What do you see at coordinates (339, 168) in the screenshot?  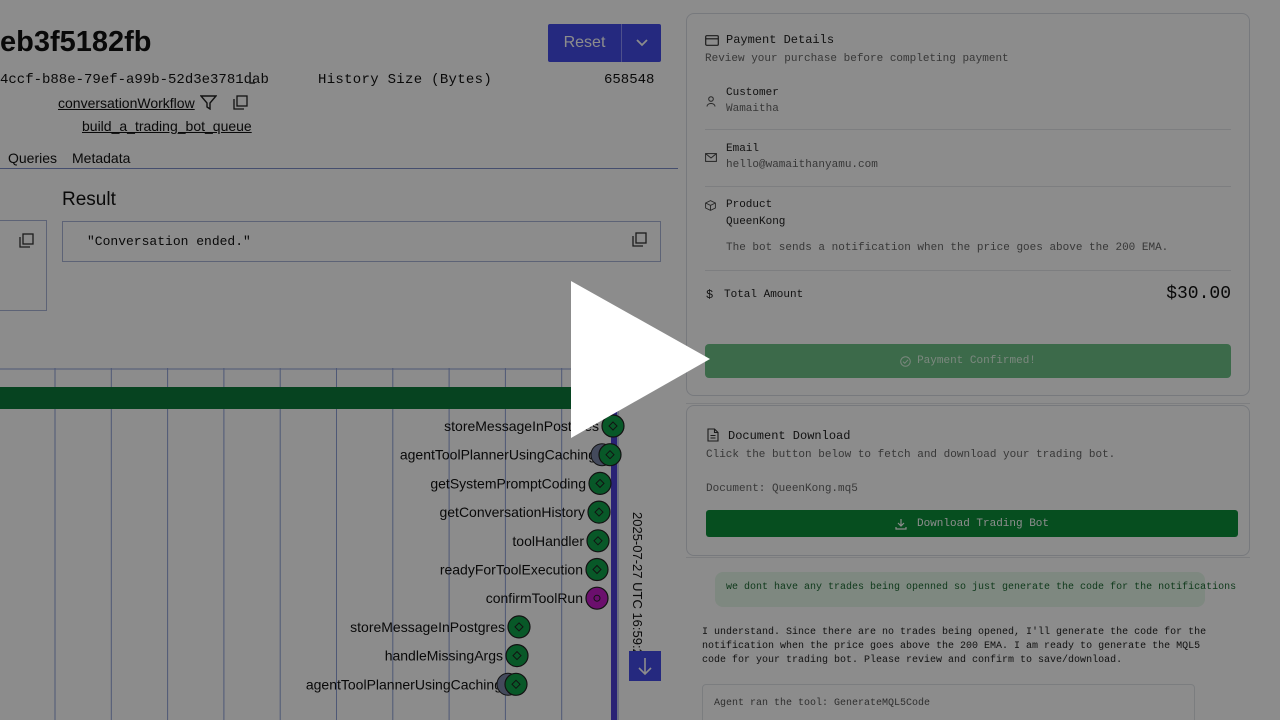 I see `tabs-divider` at bounding box center [339, 168].